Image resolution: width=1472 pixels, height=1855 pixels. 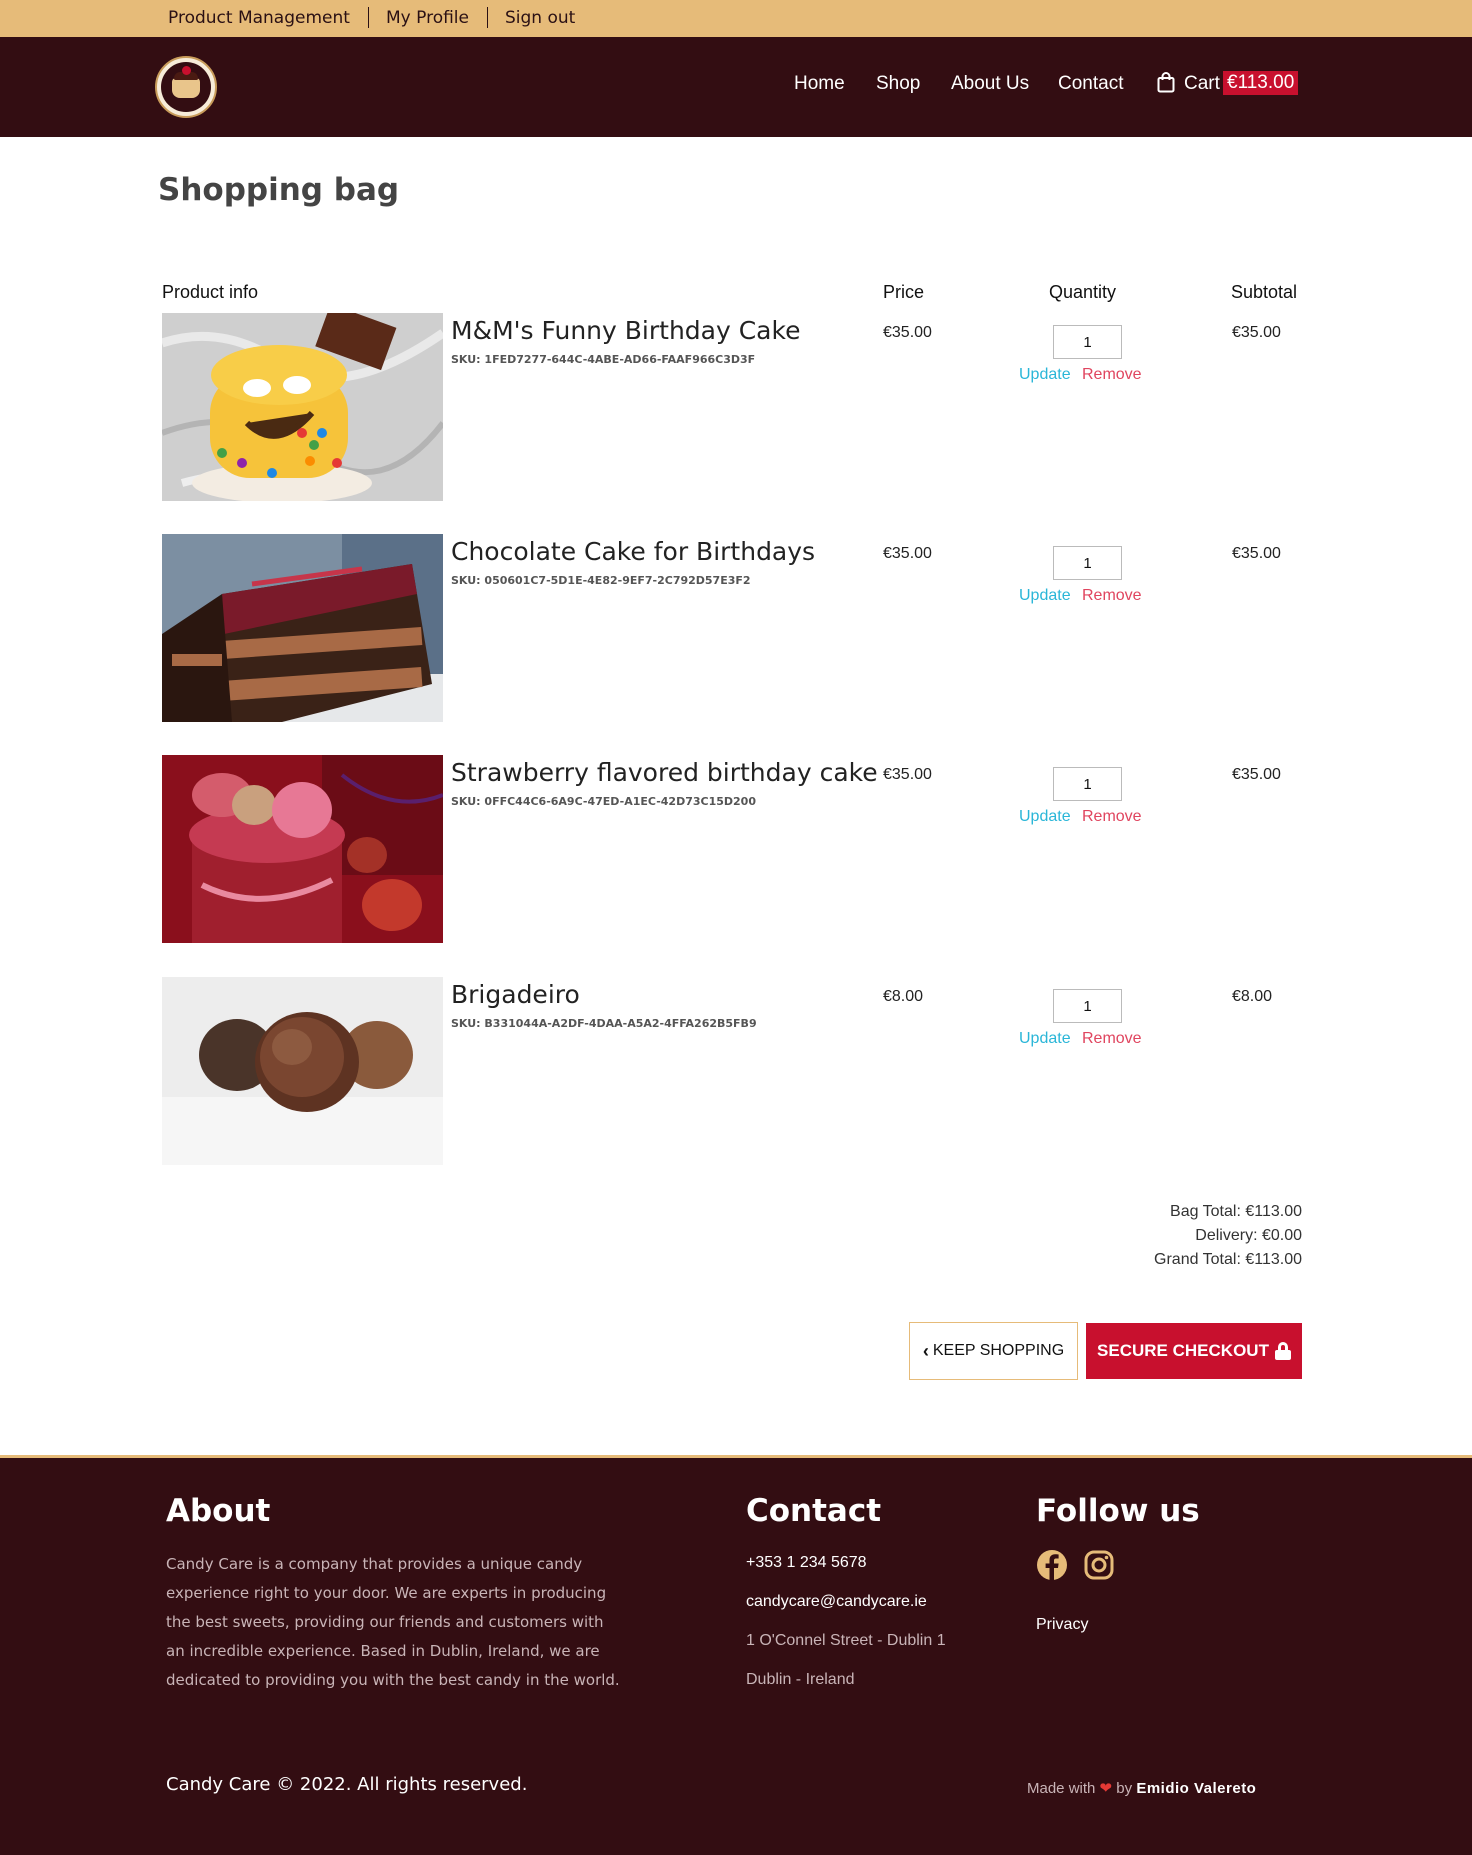 What do you see at coordinates (1183, 1350) in the screenshot?
I see `secure-checkout-label: SECURE CHECKOUT` at bounding box center [1183, 1350].